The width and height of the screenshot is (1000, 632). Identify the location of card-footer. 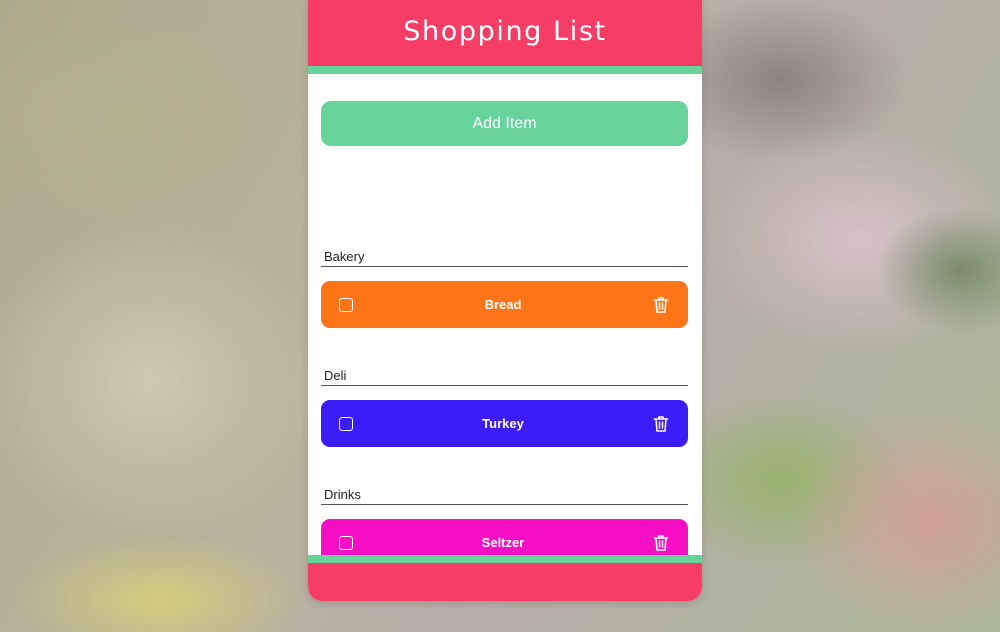
(505, 578).